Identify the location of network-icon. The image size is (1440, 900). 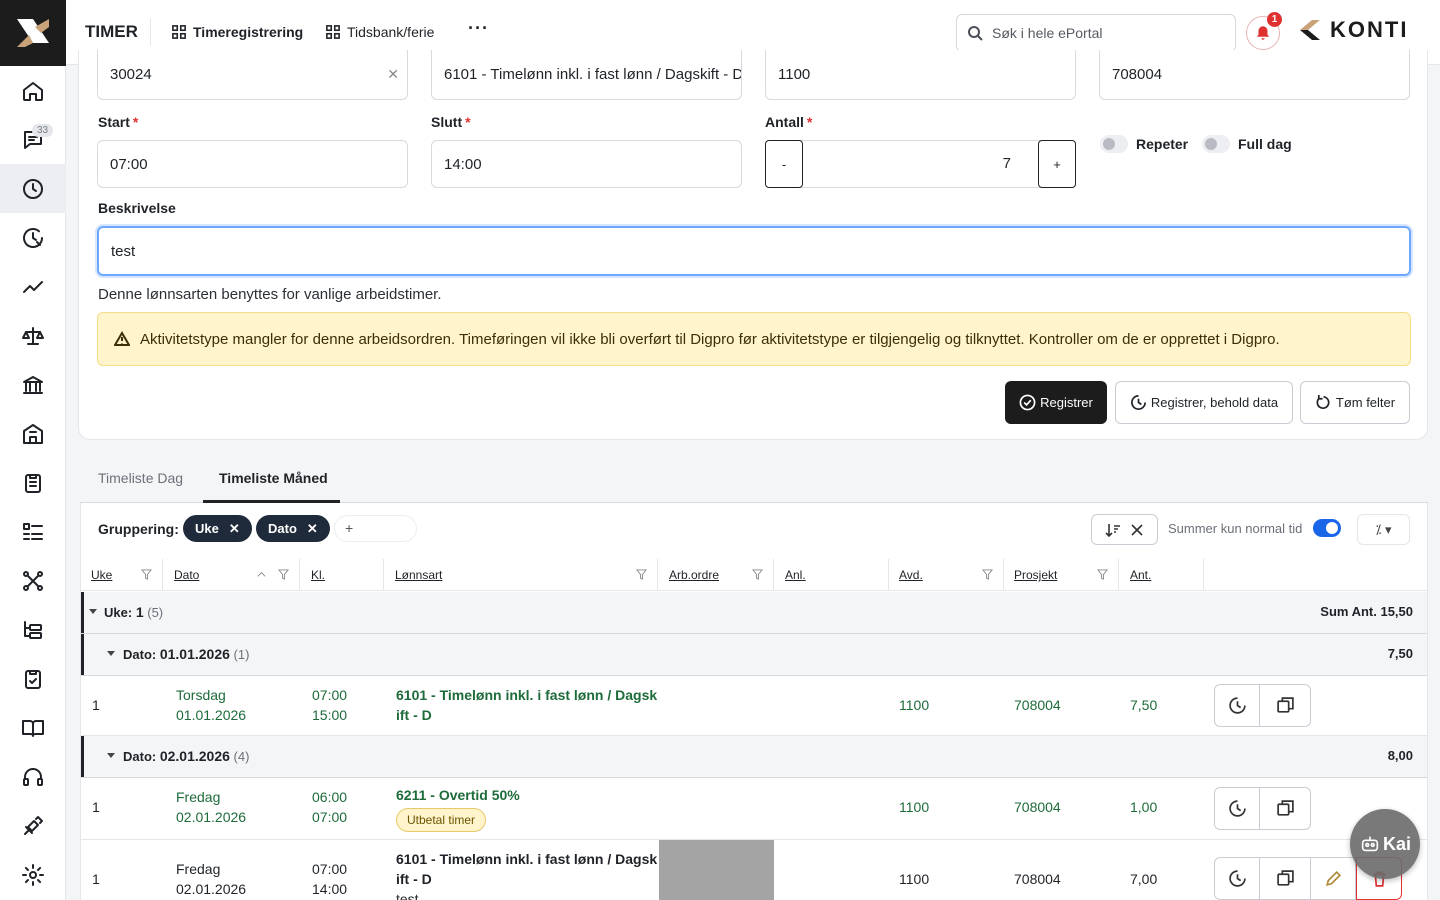
(33, 580).